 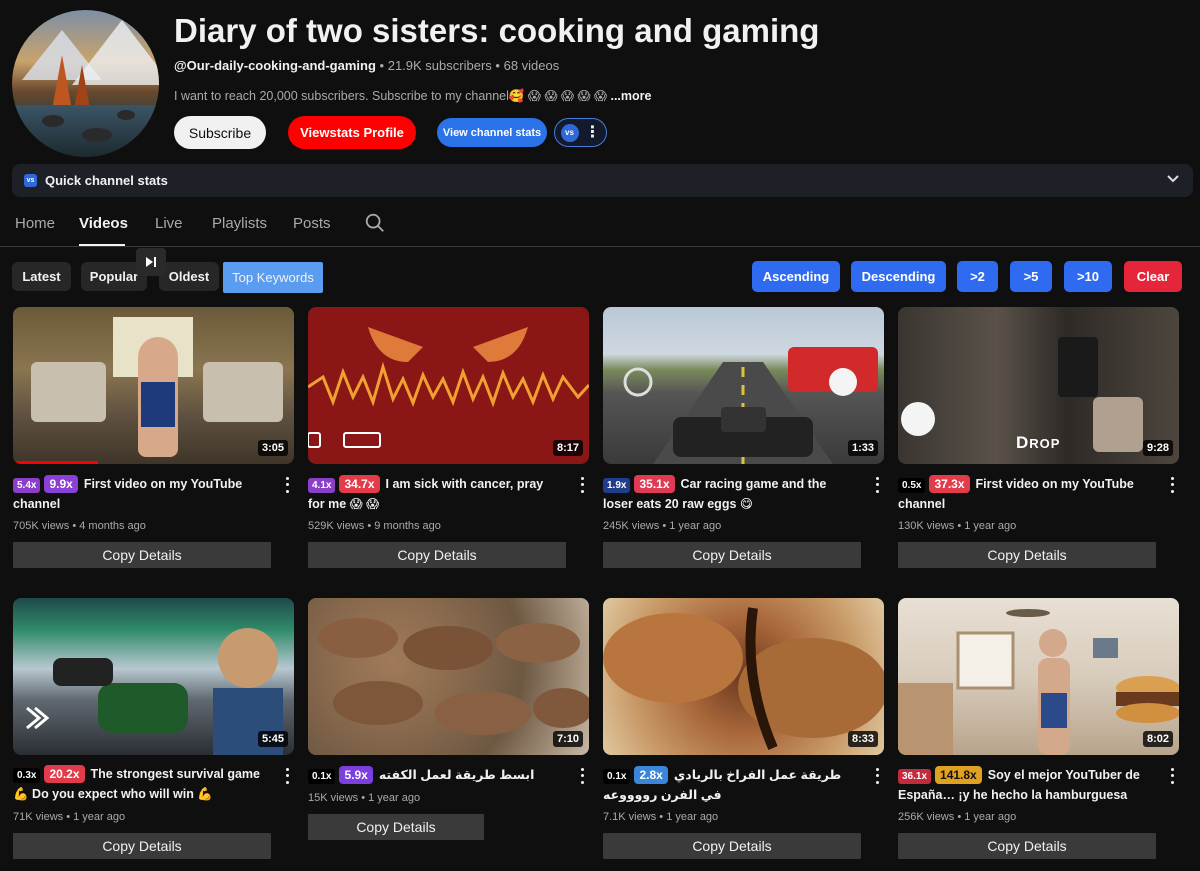 What do you see at coordinates (435, 776) in the screenshot?
I see `video-title: 0.1x 5.9x ابسط طريقة لعمل الكفته` at bounding box center [435, 776].